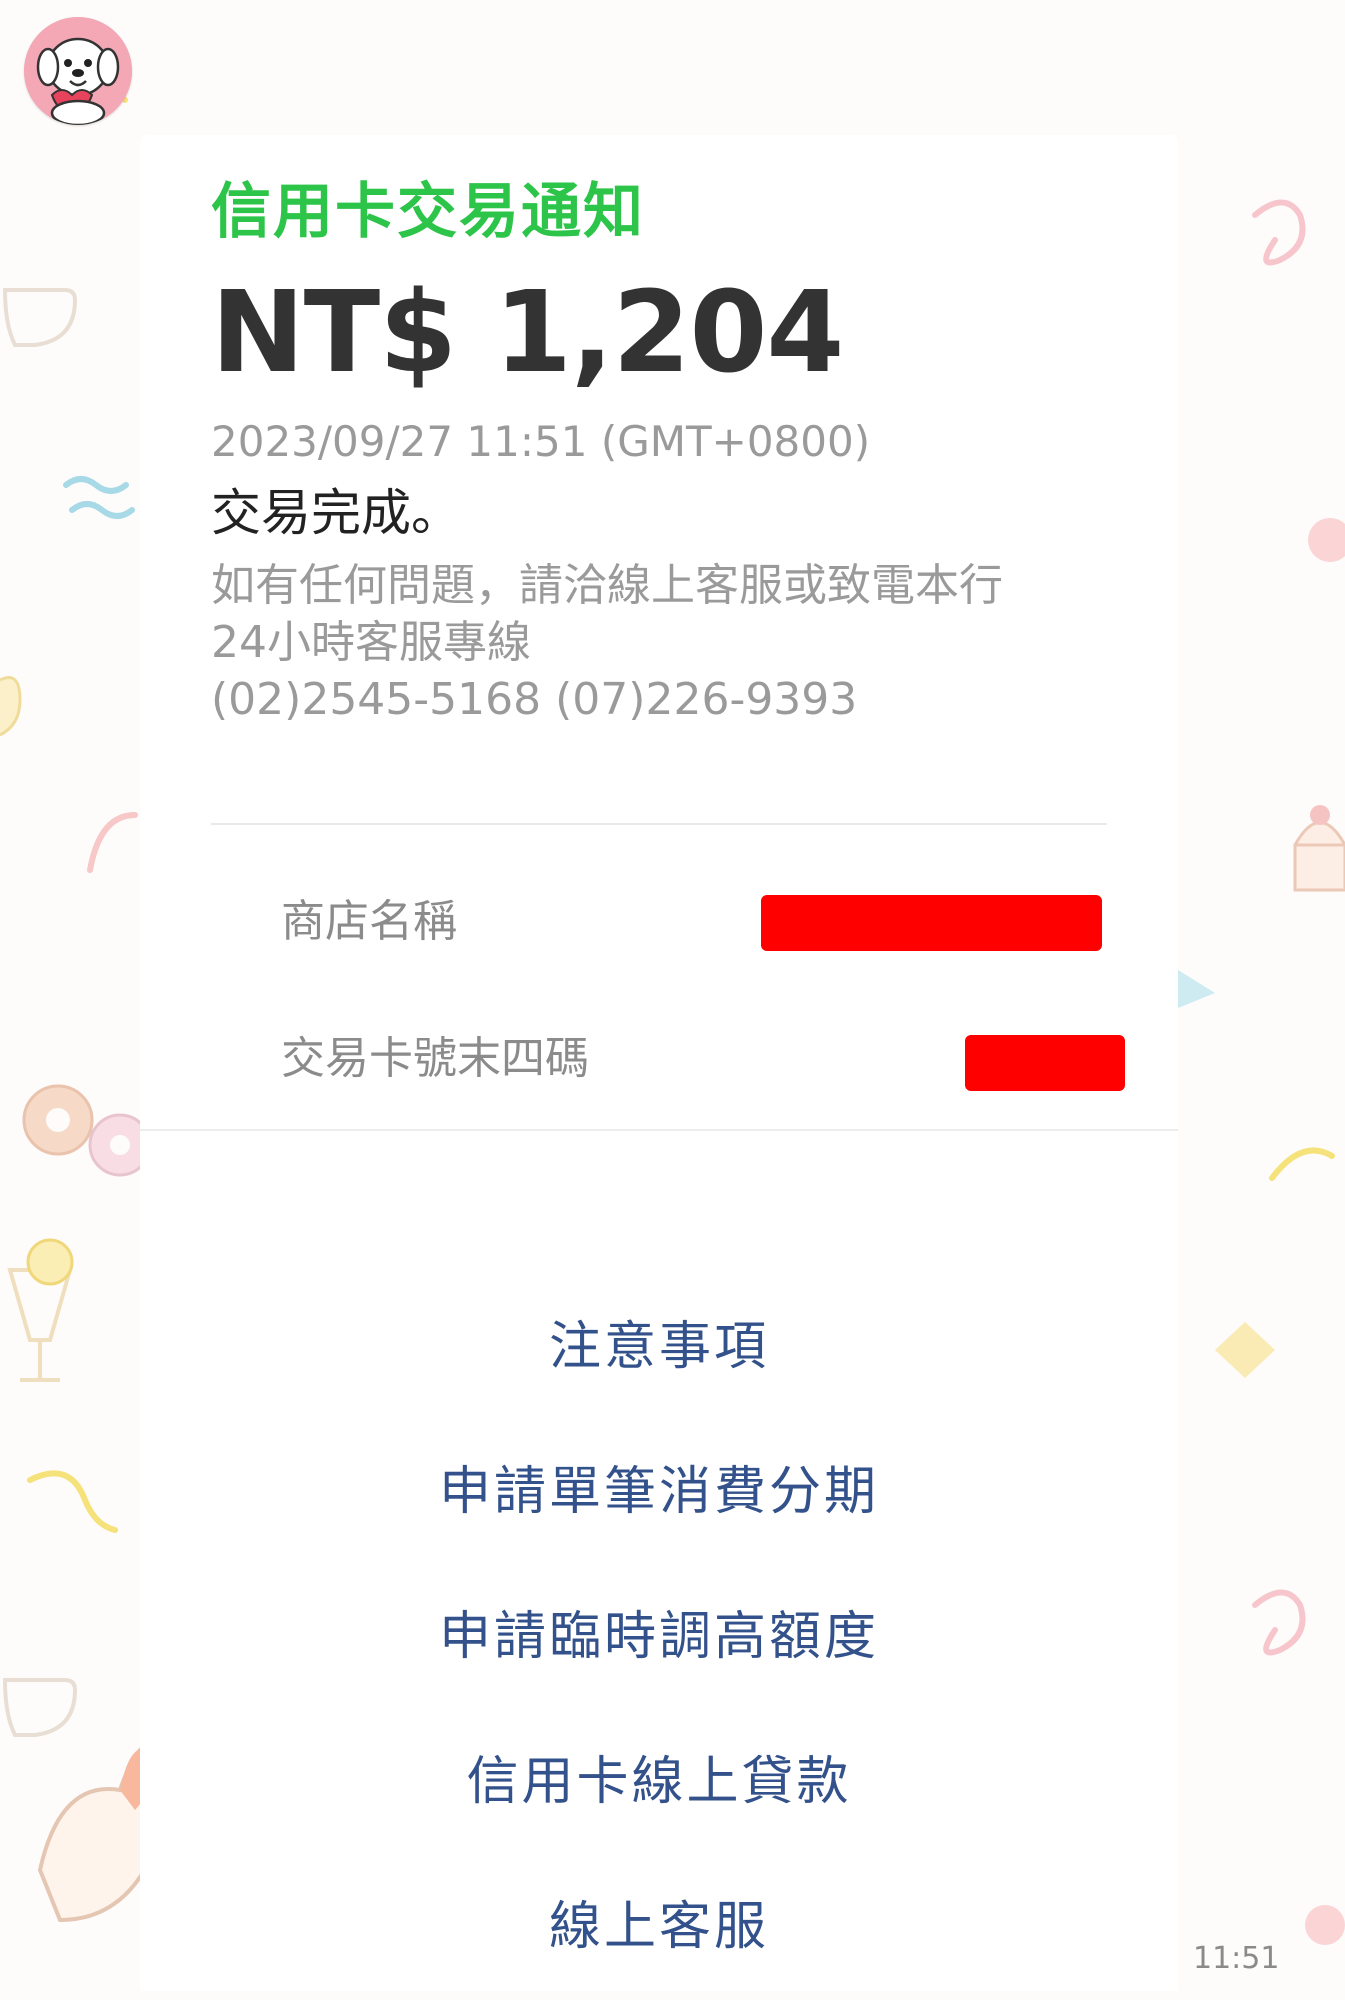  I want to click on temporary-credit-increase-button: 申請臨時調高額度, so click(659, 1637).